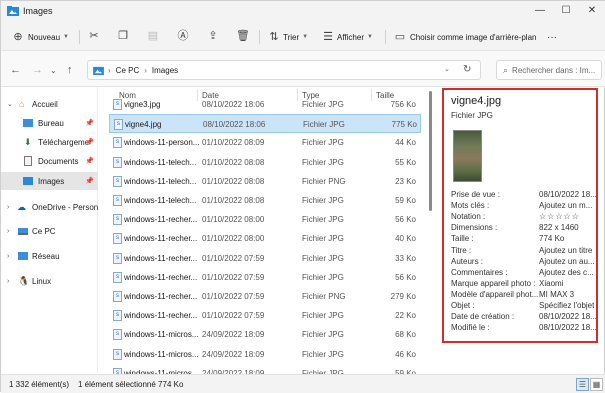 The height and width of the screenshot is (393, 605). Describe the element at coordinates (128, 70) in the screenshot. I see `breadcrumb-this-pc: Ce PC` at that location.